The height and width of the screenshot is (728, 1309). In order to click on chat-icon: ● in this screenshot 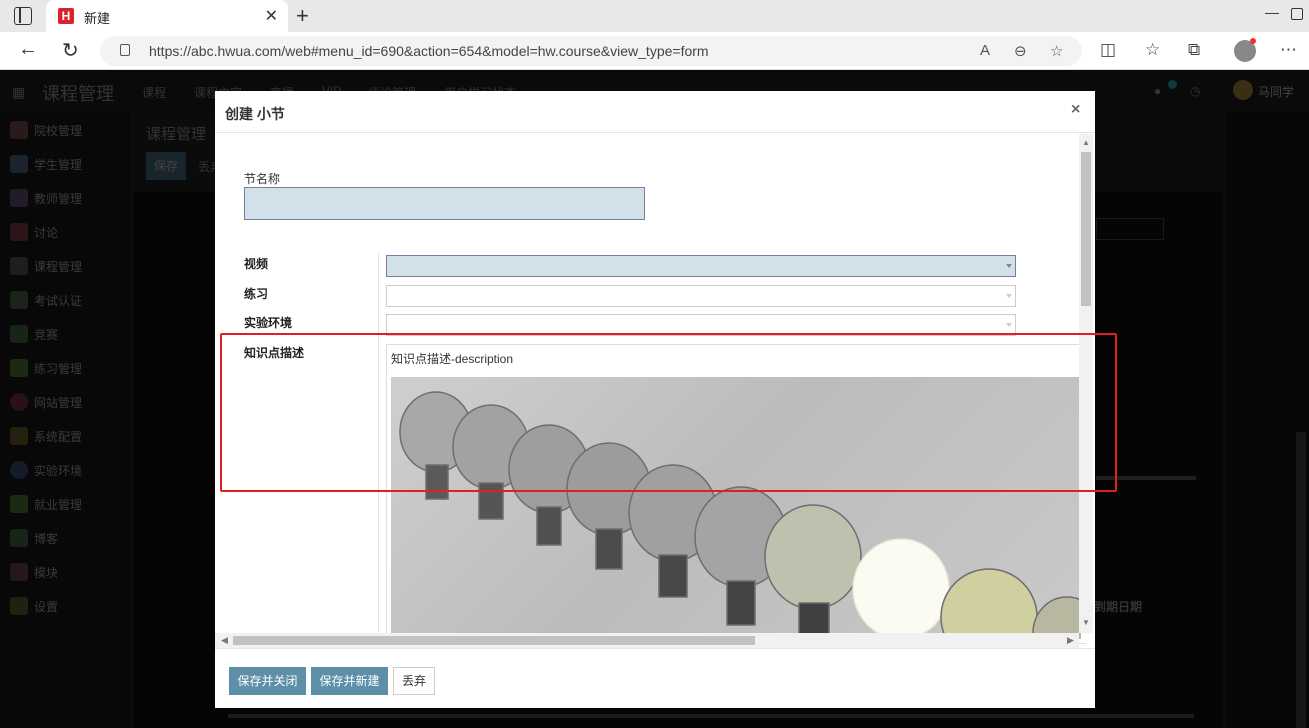, I will do `click(1157, 91)`.